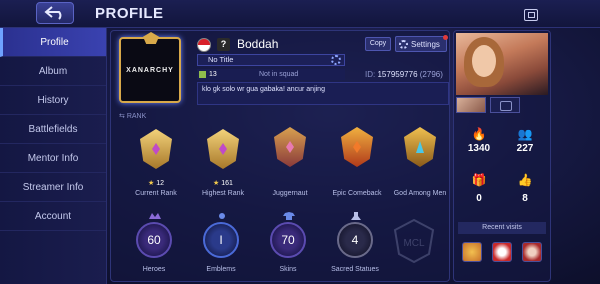 The height and width of the screenshot is (284, 600). Describe the element at coordinates (479, 134) in the screenshot. I see `fire-icon: 🔥` at that location.